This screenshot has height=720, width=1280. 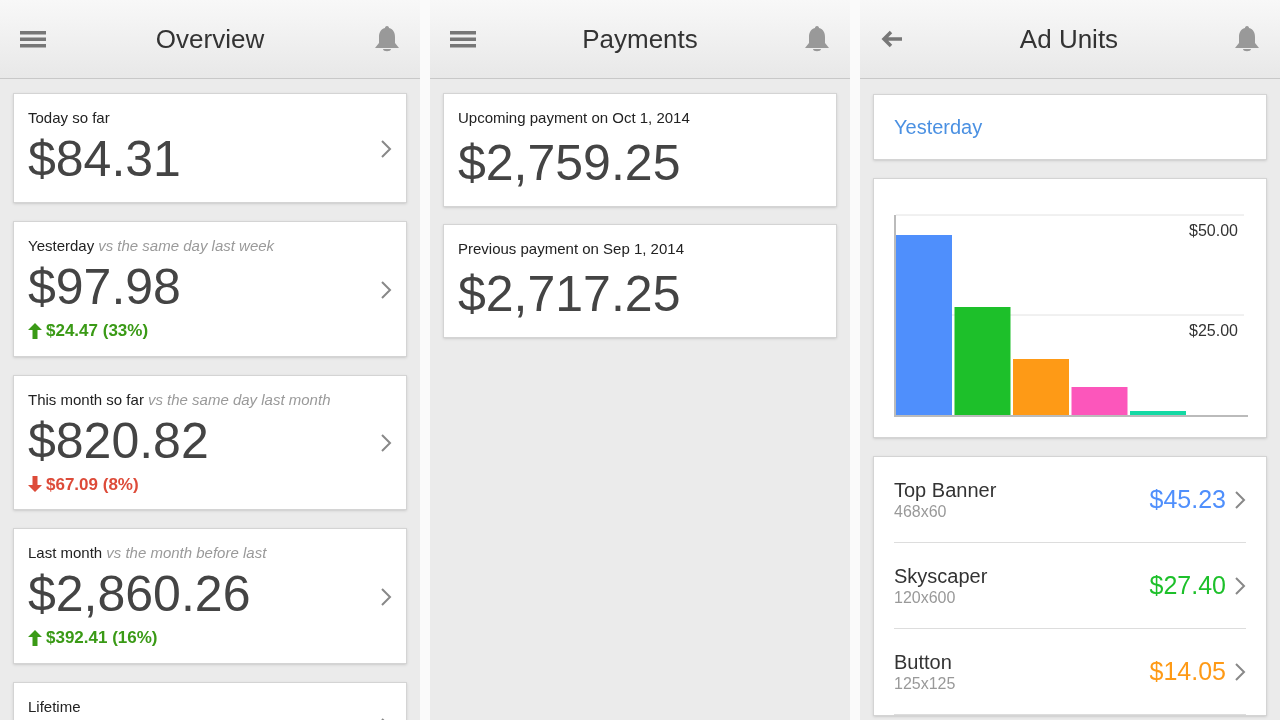 I want to click on unit-name: Skyscaper, so click(x=941, y=575).